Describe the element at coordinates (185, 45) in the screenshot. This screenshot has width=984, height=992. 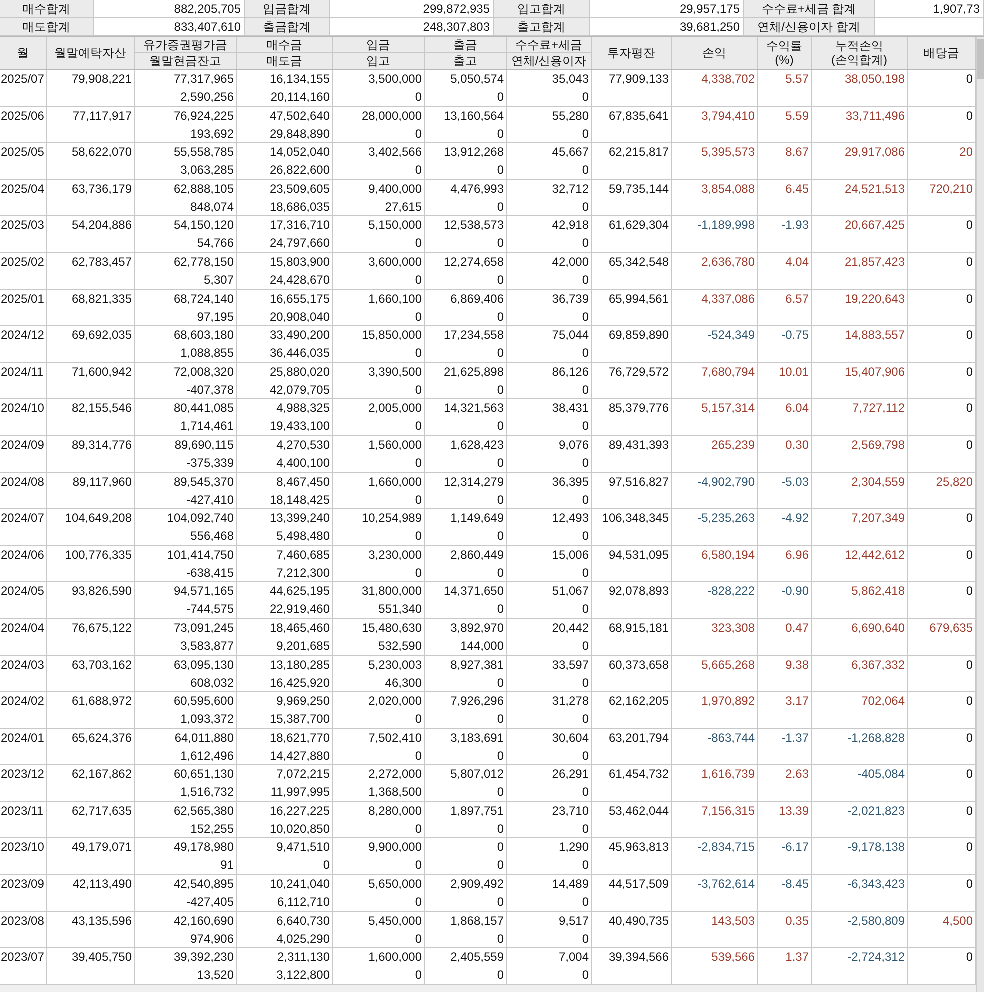
I see `column-header: 유가증권평가금` at that location.